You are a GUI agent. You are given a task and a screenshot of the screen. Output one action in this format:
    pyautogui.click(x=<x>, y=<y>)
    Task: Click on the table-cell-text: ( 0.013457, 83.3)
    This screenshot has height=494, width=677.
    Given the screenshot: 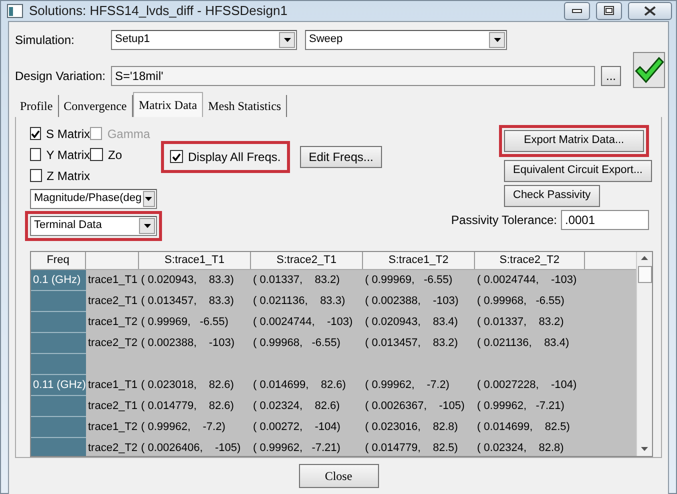 What is the action you would take?
    pyautogui.click(x=187, y=301)
    